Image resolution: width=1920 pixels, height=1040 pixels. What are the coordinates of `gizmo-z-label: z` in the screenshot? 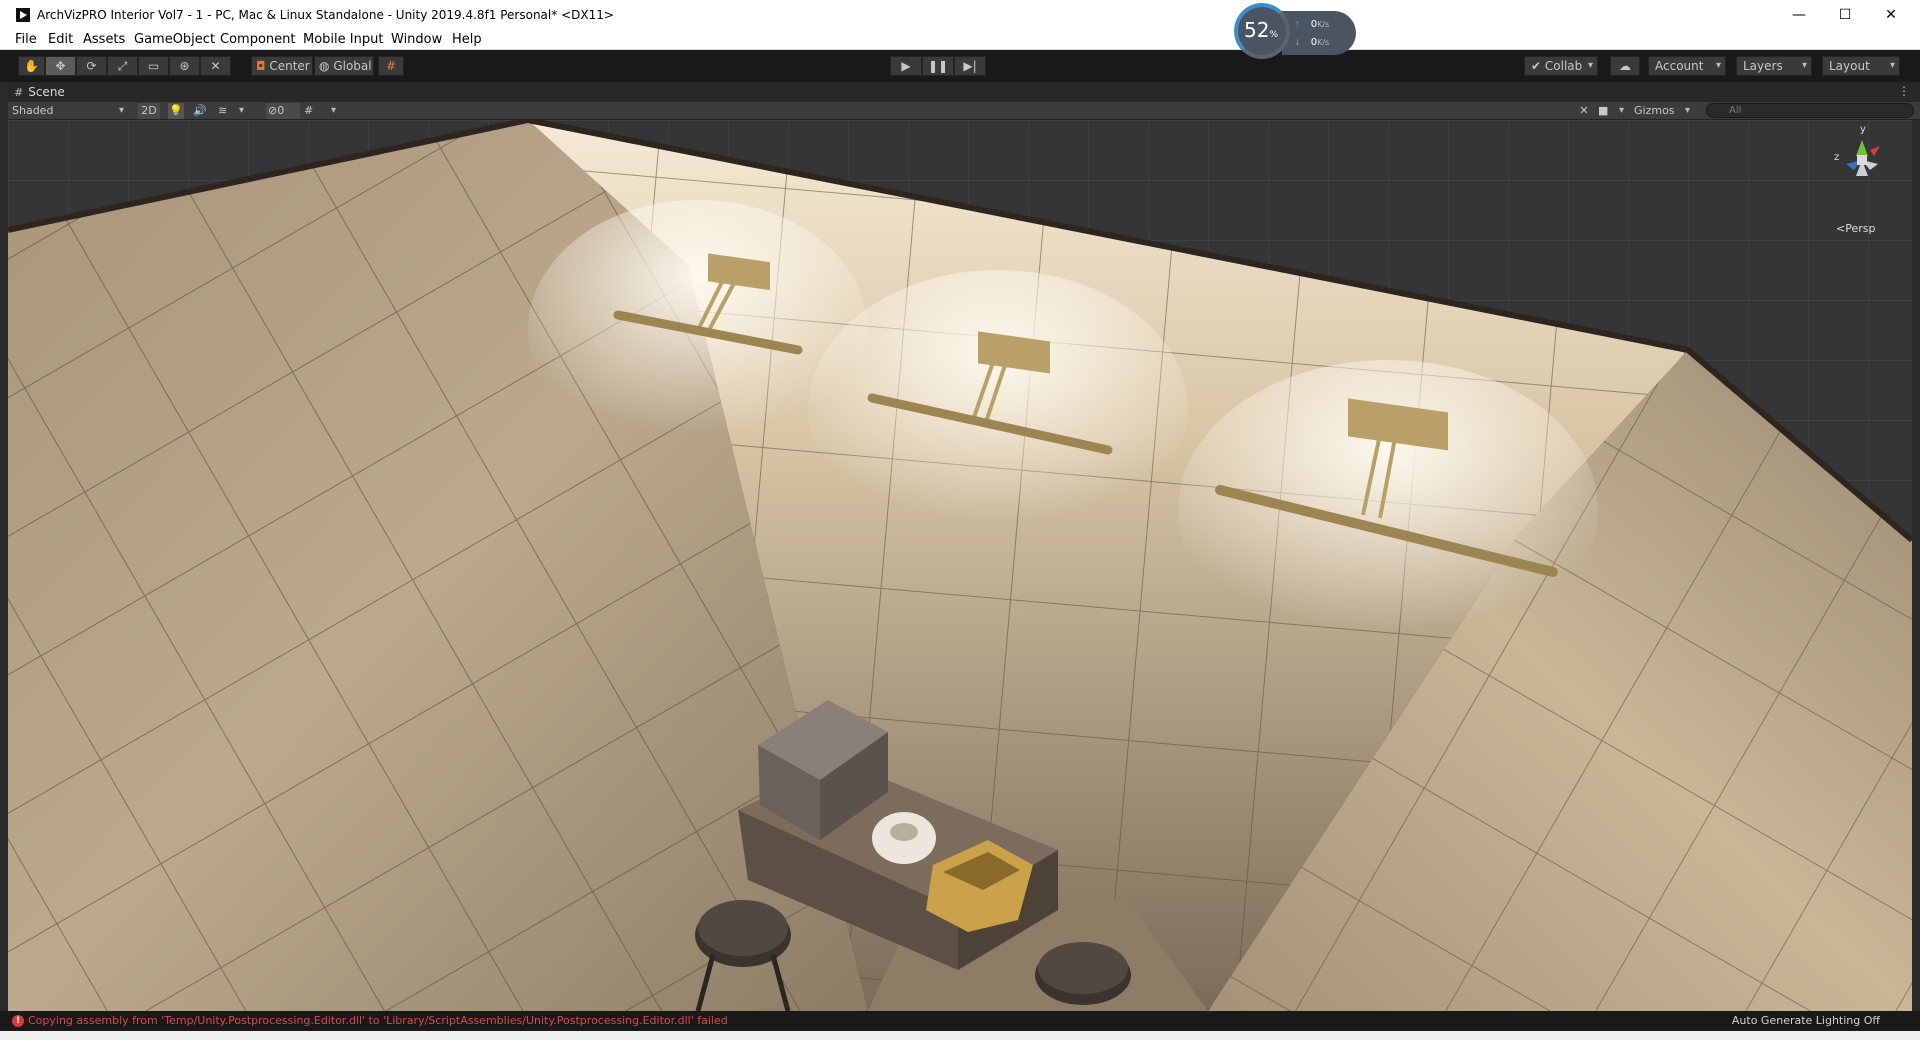 It's located at (1837, 157).